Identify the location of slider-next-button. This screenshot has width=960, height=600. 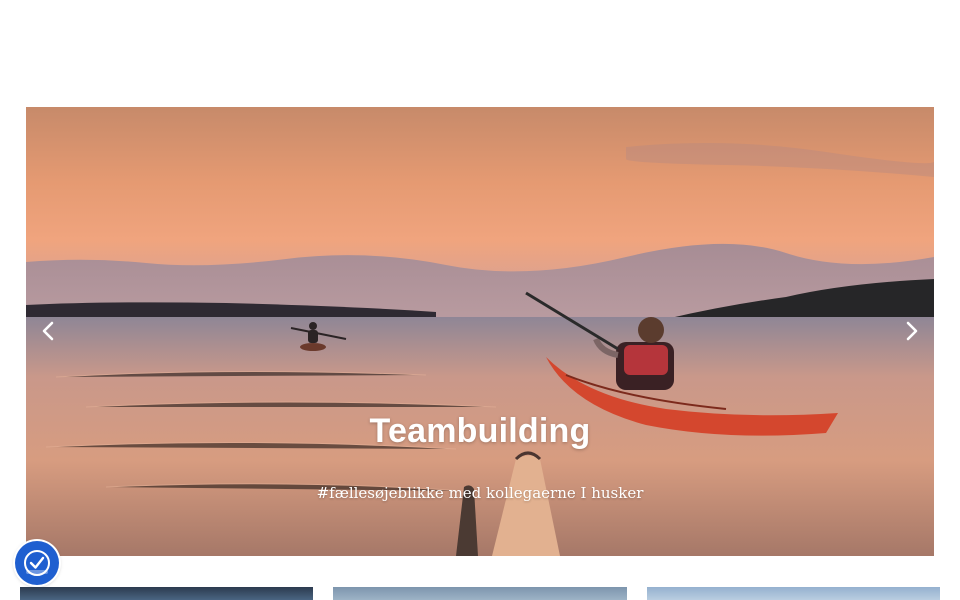
(912, 331).